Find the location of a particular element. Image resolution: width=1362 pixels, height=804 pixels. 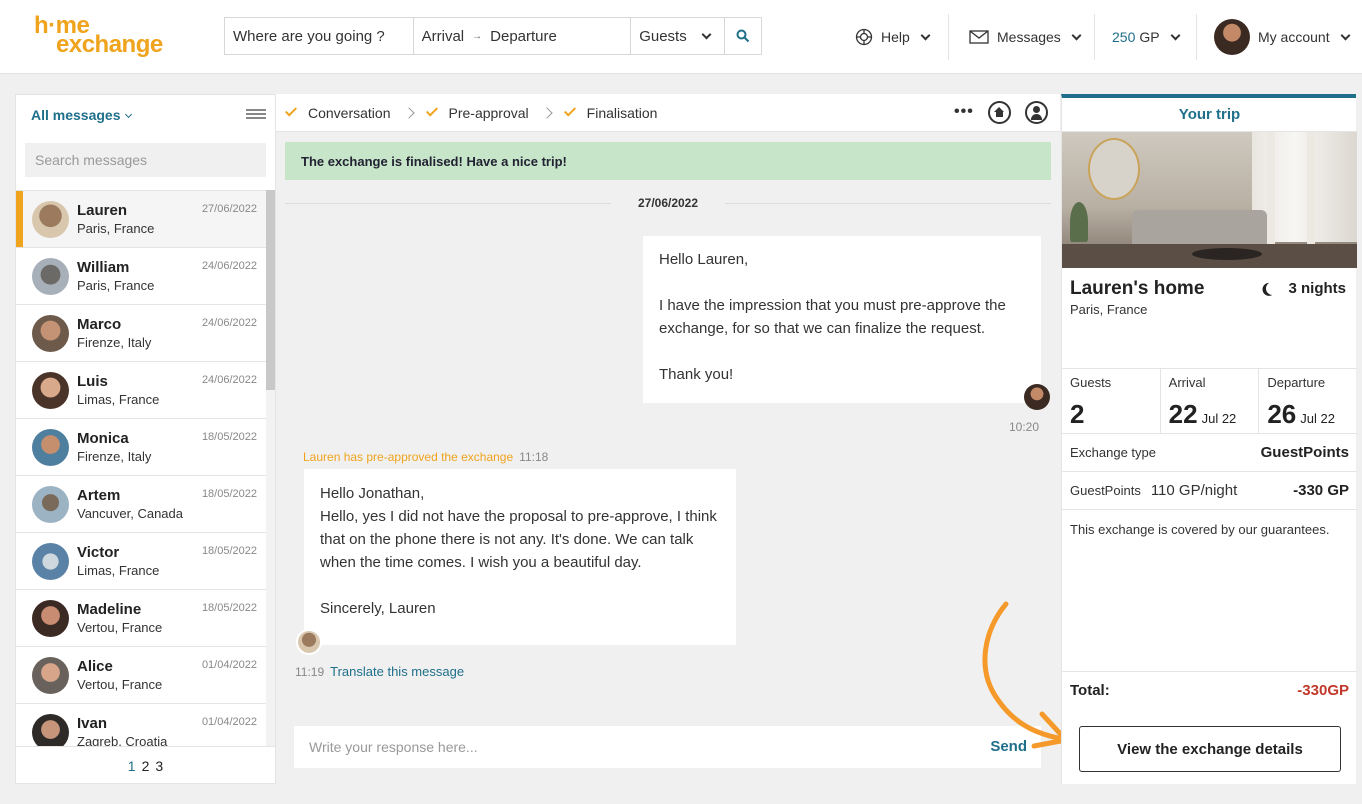

profile-button is located at coordinates (1036, 112).